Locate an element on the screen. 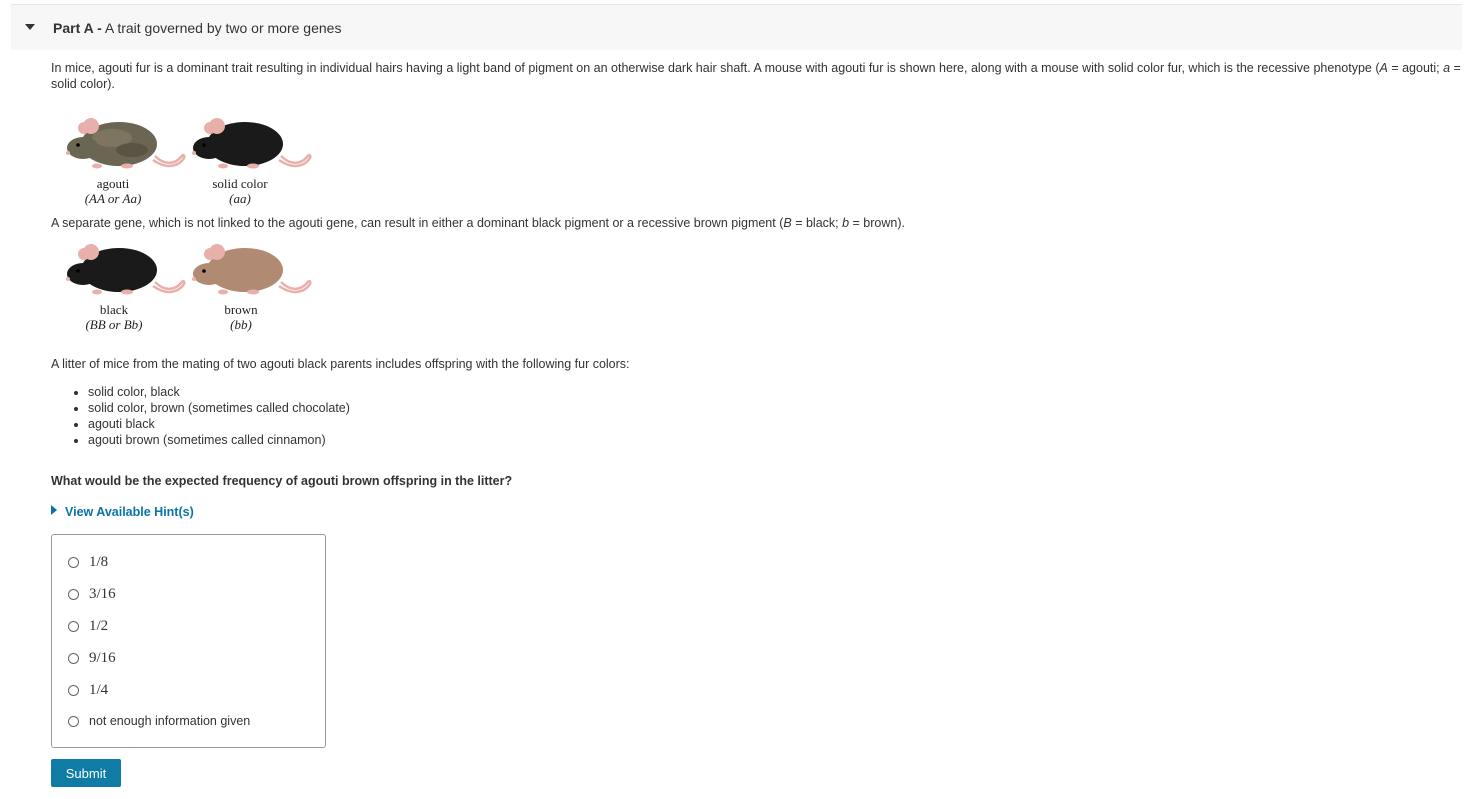 This screenshot has width=1468, height=799. caret-right-icon is located at coordinates (54, 510).